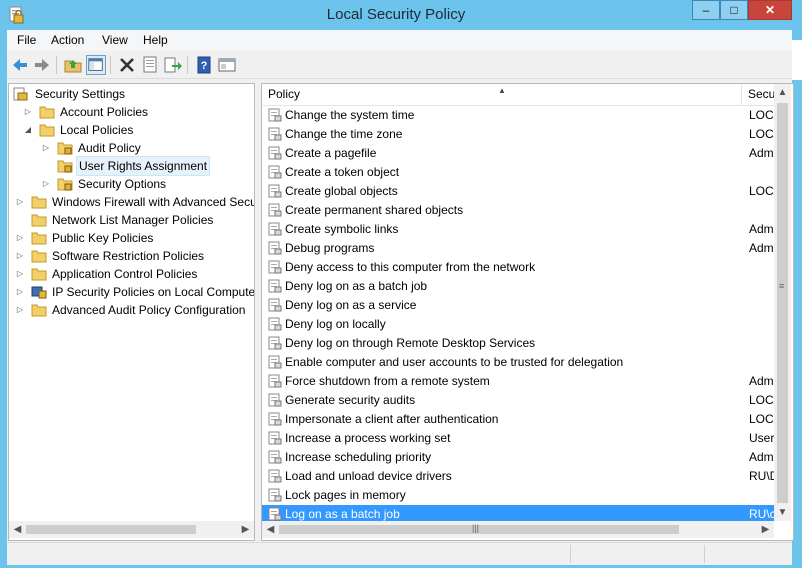 The width and height of the screenshot is (802, 568). Describe the element at coordinates (476, 528) in the screenshot. I see `scroll-grip-icon: |||` at that location.